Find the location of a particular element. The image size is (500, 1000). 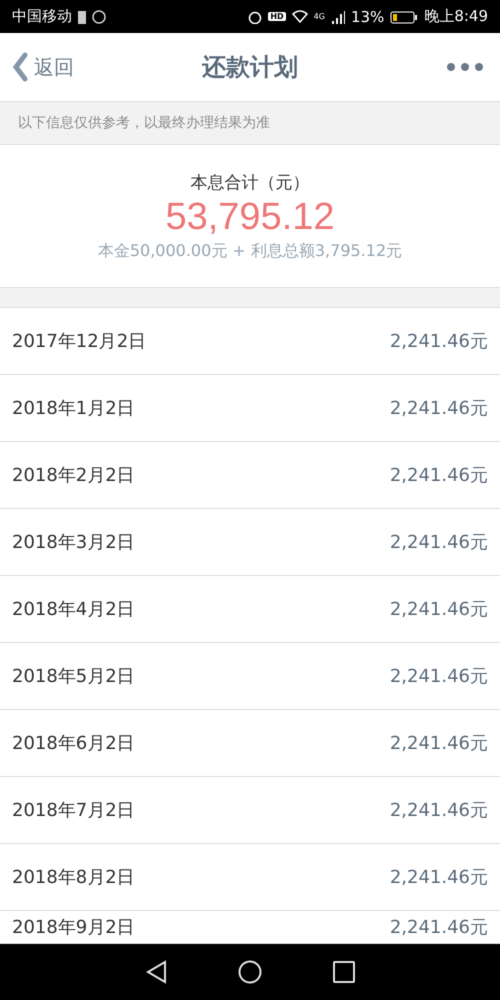

chevron-left-icon is located at coordinates (20, 67).